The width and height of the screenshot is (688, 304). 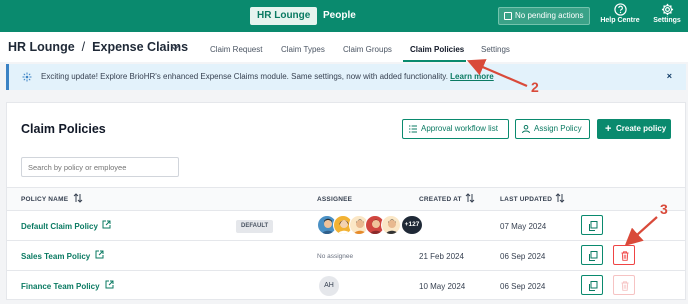 I want to click on tab-claim-policies: Claim Policies, so click(x=437, y=49).